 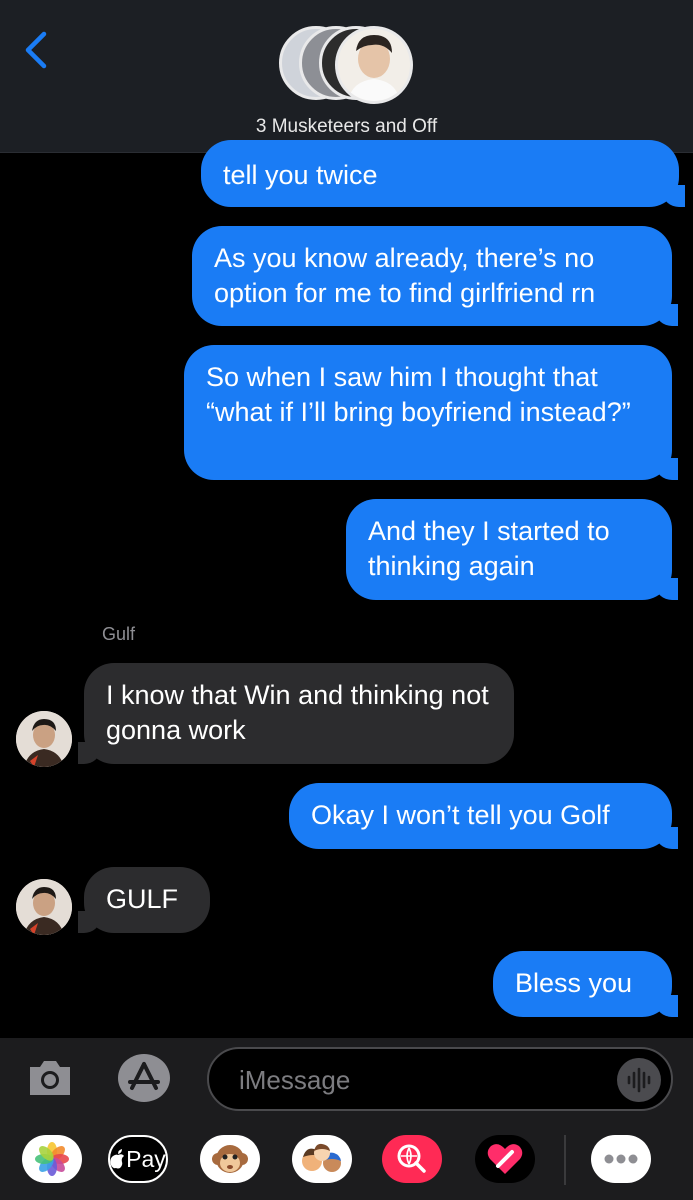 I want to click on web-search-icon, so click(x=412, y=1159).